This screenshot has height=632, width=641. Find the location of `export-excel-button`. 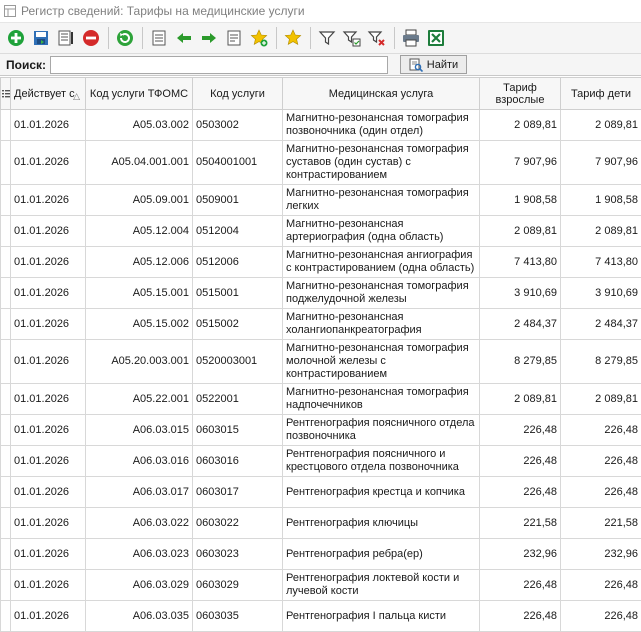

export-excel-button is located at coordinates (436, 38).